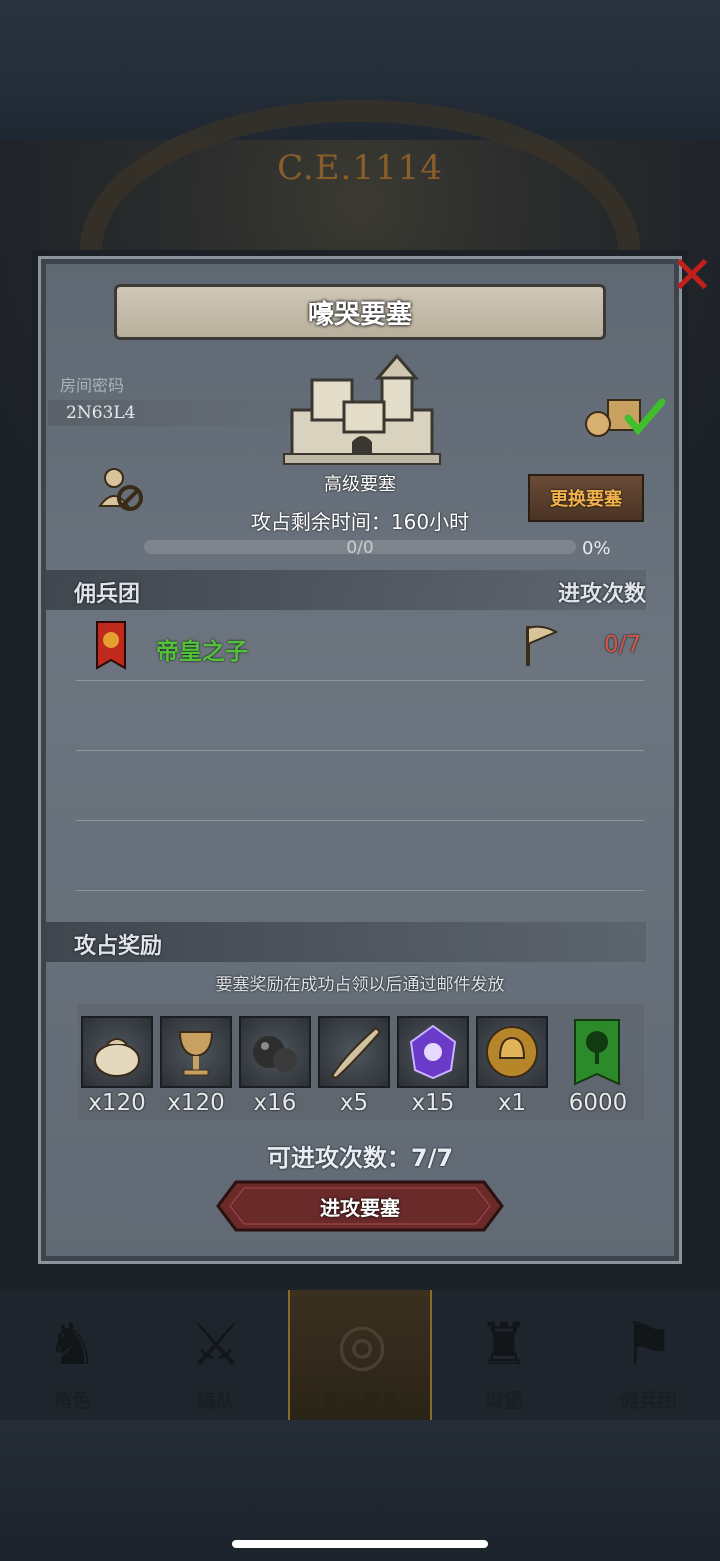 The image size is (720, 1561). I want to click on flag-icon, so click(542, 645).